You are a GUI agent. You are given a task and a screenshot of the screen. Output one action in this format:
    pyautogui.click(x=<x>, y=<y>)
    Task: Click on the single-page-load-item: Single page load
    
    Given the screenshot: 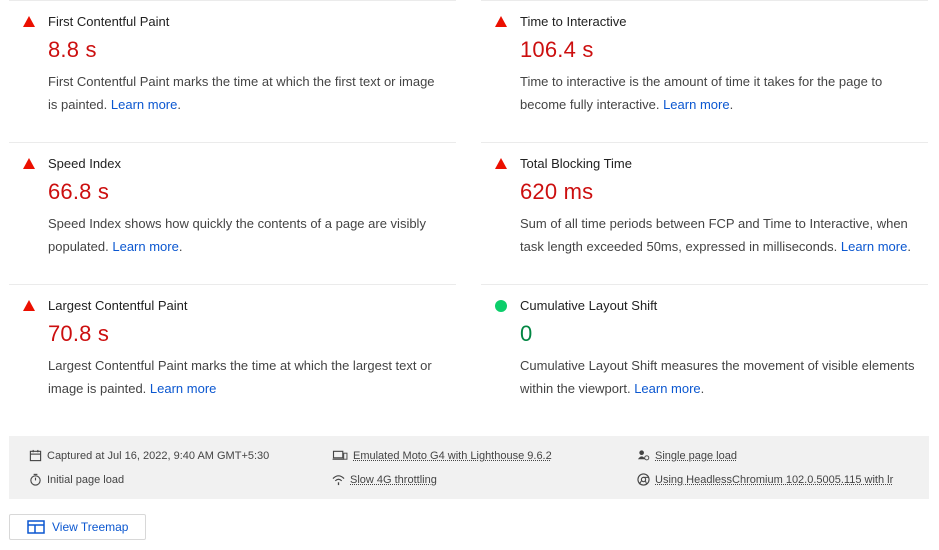 What is the action you would take?
    pyautogui.click(x=687, y=455)
    